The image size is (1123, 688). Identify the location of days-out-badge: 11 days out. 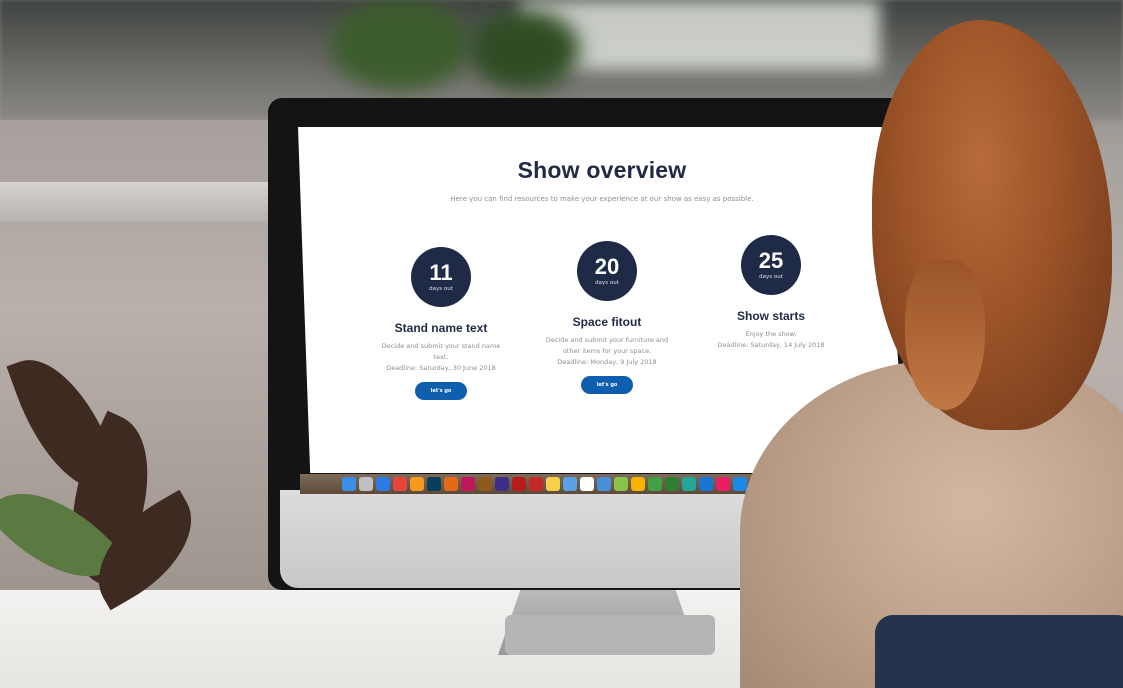
(441, 277).